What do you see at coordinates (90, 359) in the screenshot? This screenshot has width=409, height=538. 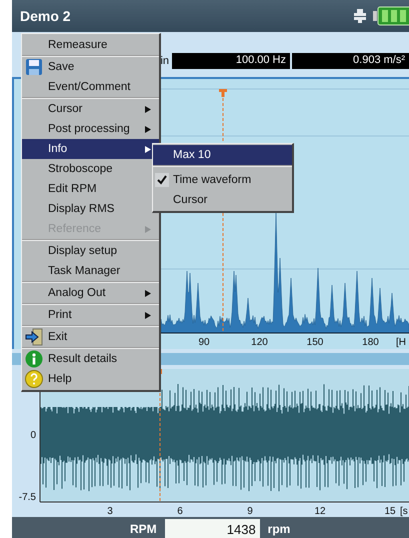 I see `menu-item: Result details` at bounding box center [90, 359].